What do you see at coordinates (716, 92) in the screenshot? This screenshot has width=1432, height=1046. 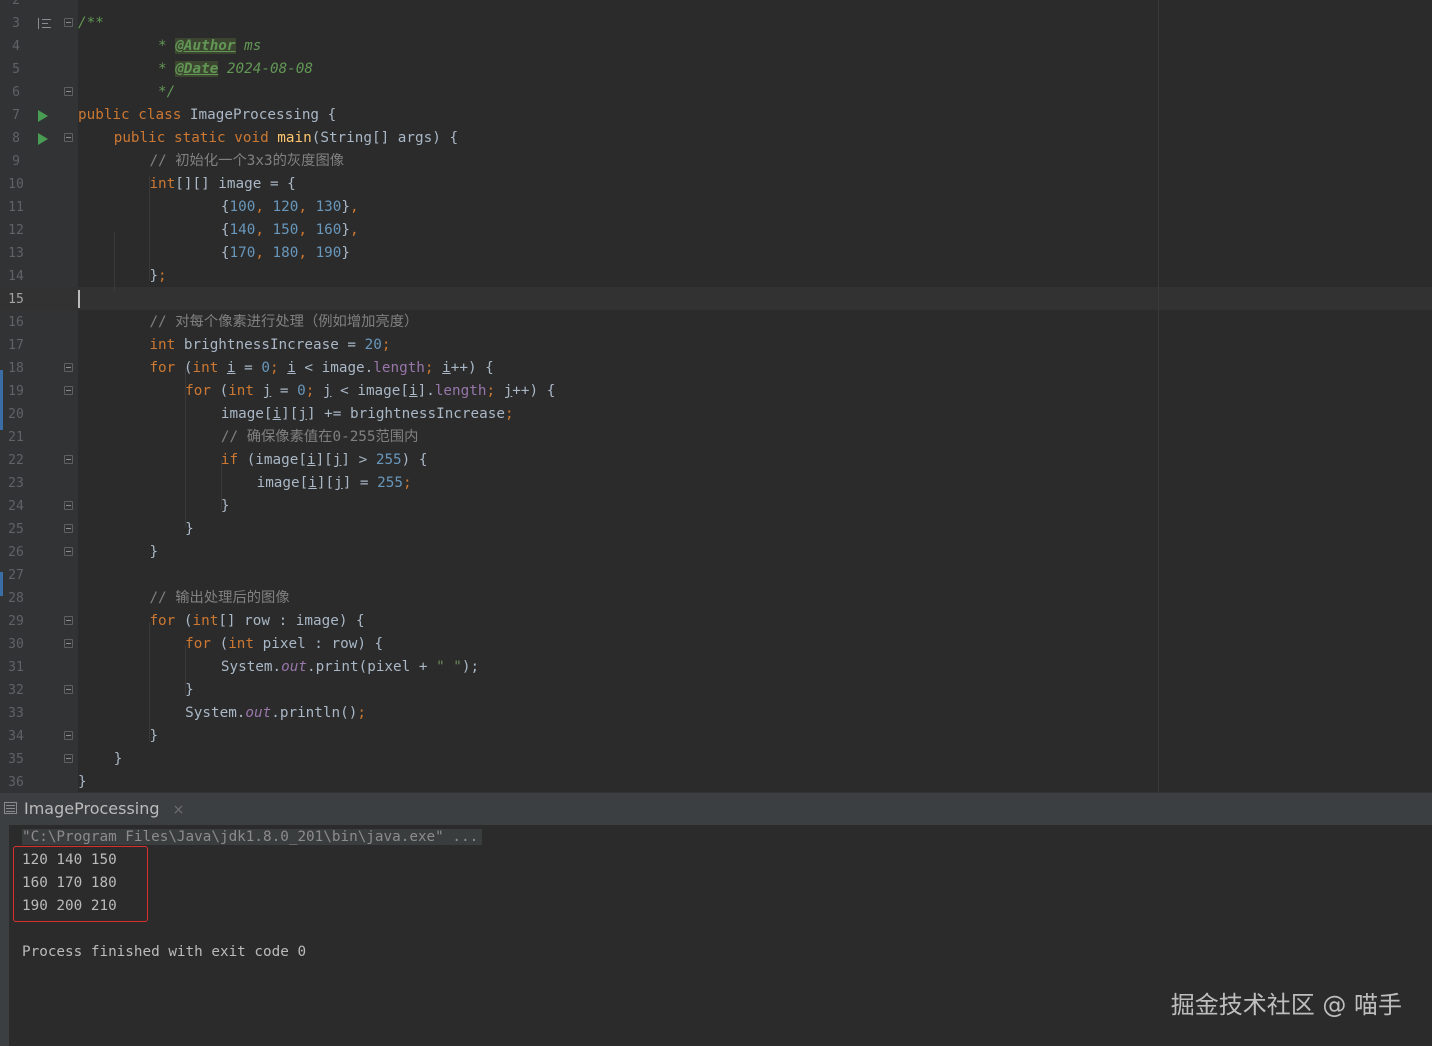 I see `code-line: 6 */` at bounding box center [716, 92].